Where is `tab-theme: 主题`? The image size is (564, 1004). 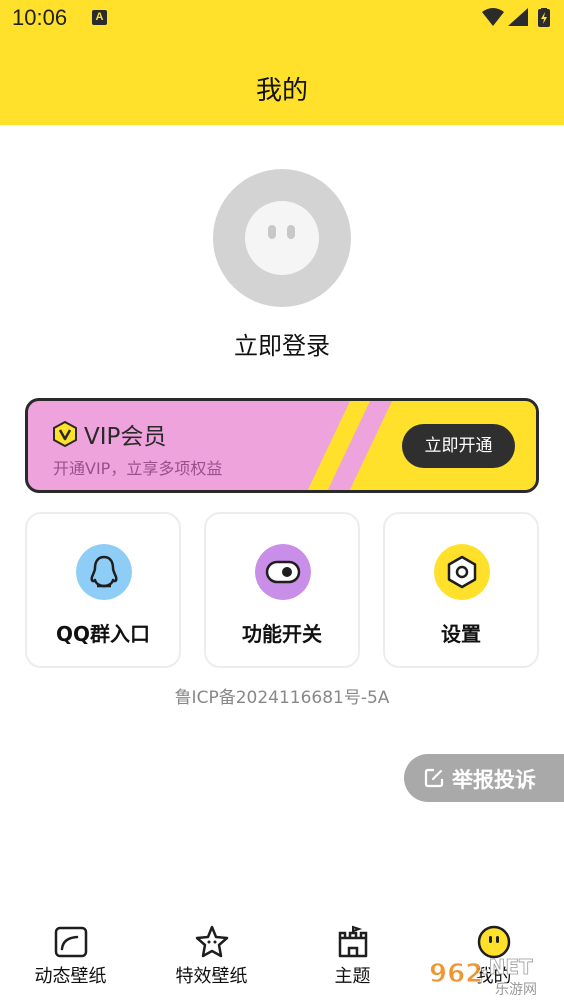
tab-theme: 主题 is located at coordinates (352, 957).